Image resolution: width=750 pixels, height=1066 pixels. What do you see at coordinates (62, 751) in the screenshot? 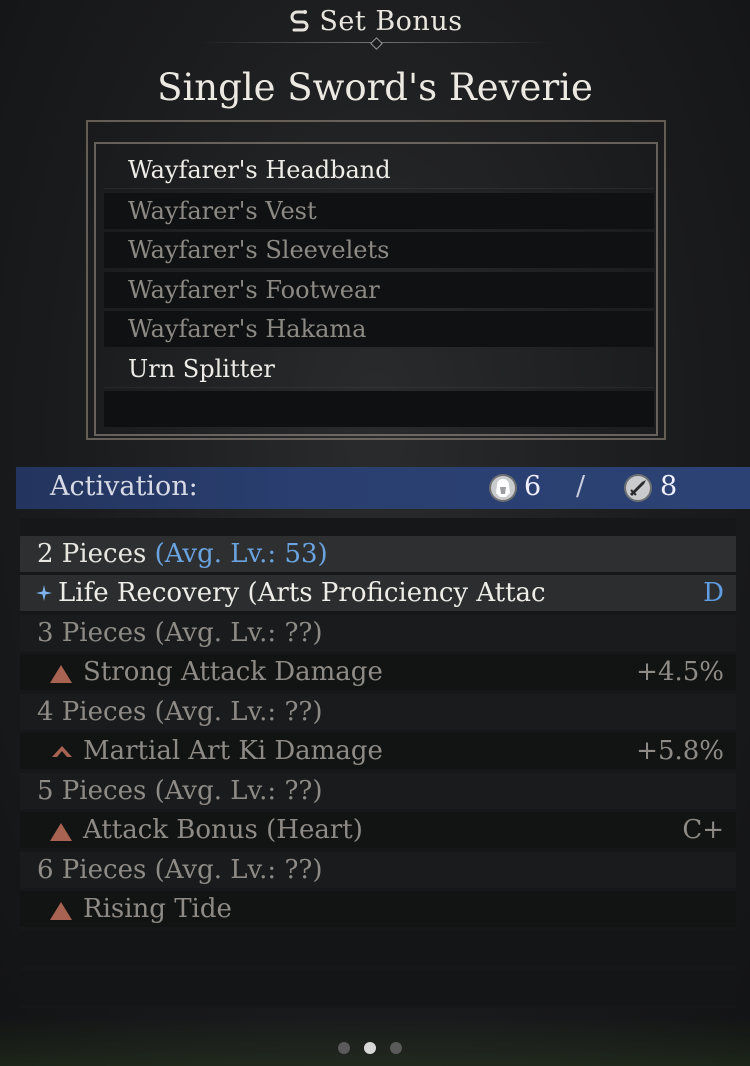
I see `chevron-up-icon` at bounding box center [62, 751].